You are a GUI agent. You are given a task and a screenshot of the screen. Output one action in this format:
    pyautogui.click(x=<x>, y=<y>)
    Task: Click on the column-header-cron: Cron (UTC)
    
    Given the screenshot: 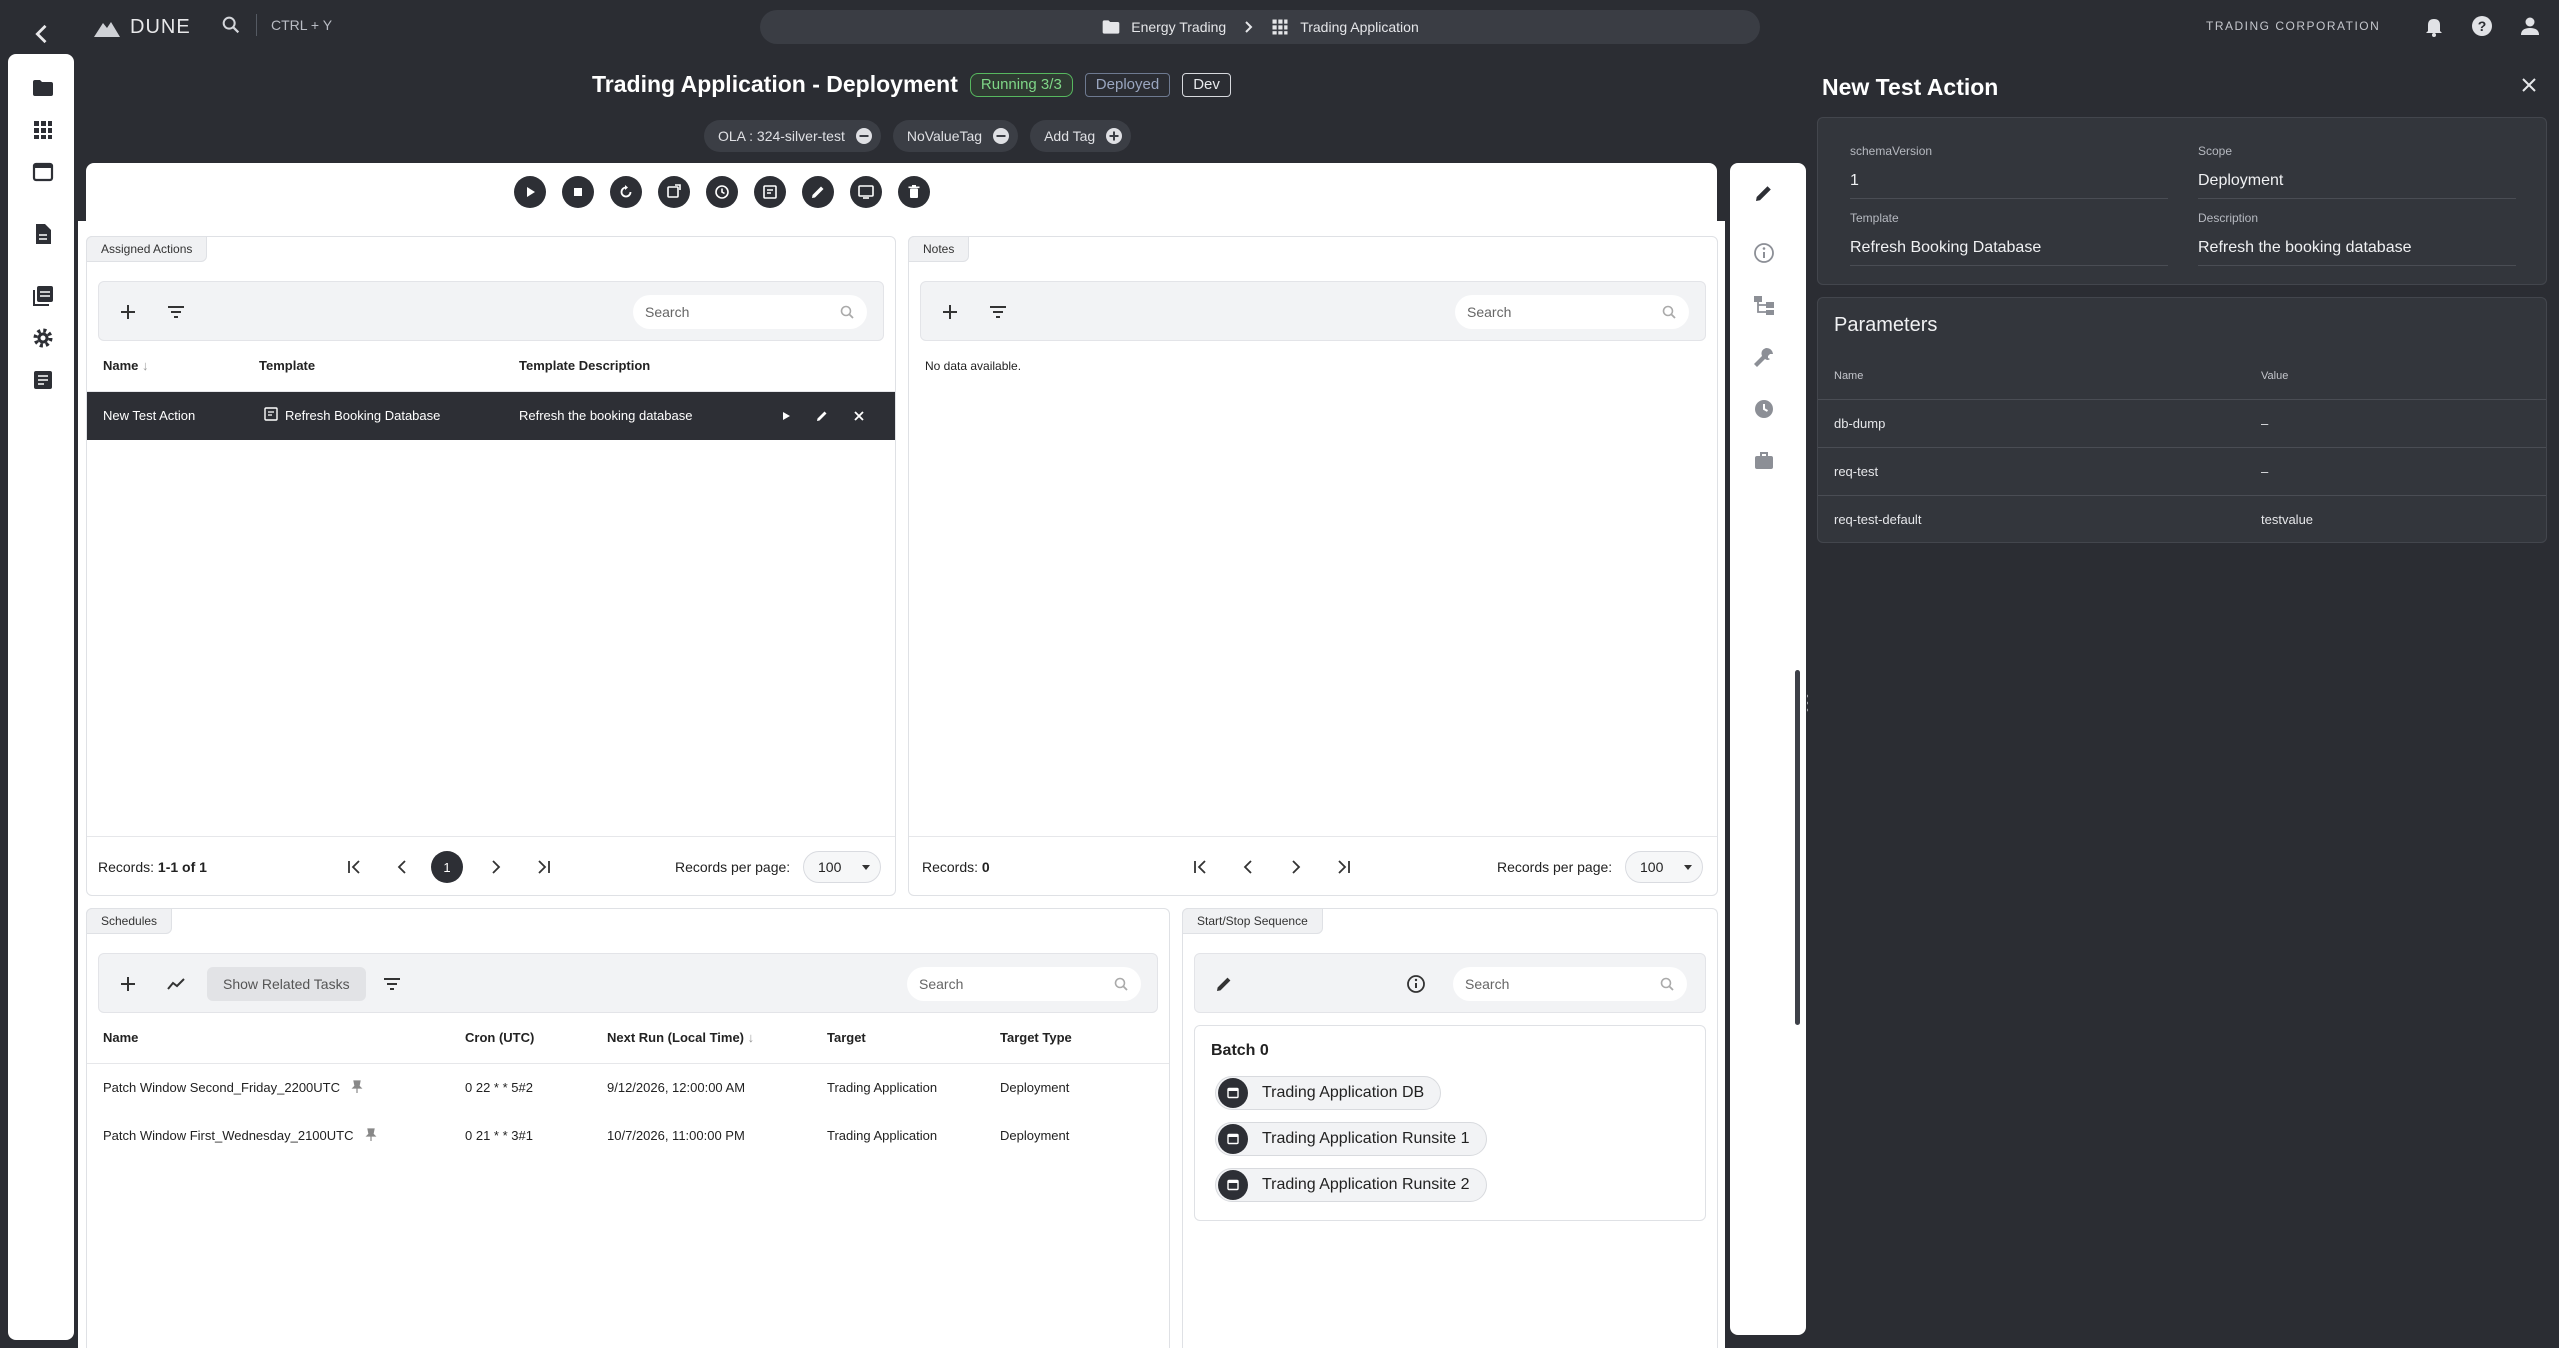 What is the action you would take?
    pyautogui.click(x=499, y=1037)
    